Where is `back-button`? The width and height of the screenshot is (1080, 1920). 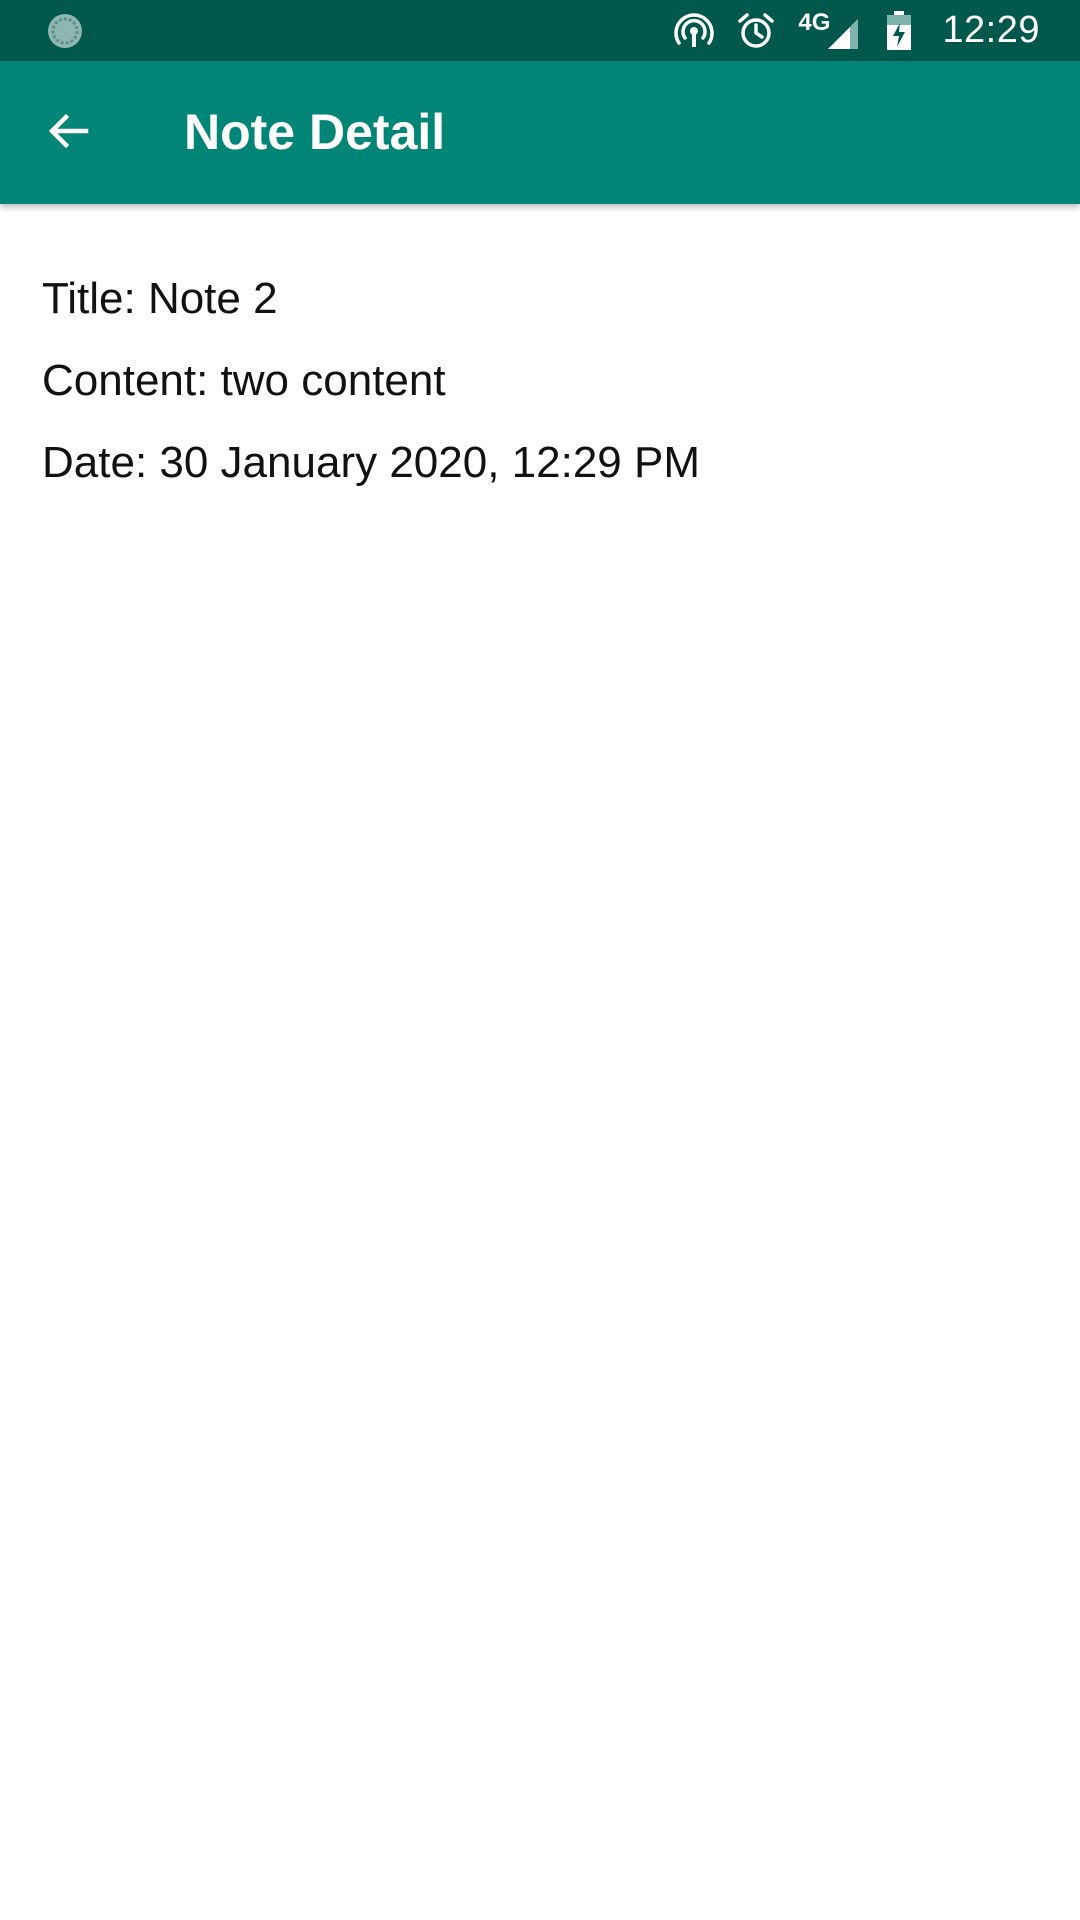 back-button is located at coordinates (68, 133).